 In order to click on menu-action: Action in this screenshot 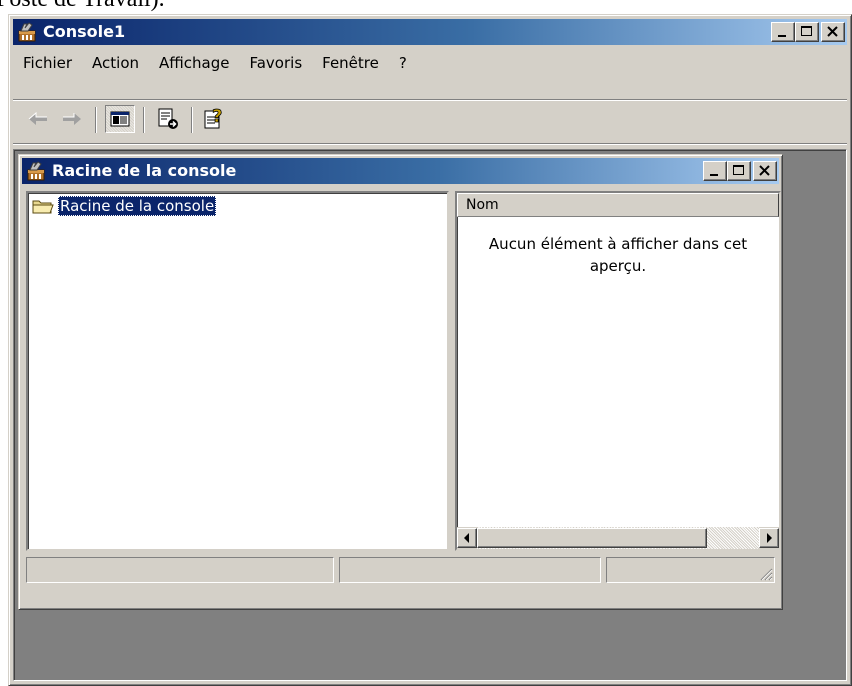, I will do `click(115, 63)`.